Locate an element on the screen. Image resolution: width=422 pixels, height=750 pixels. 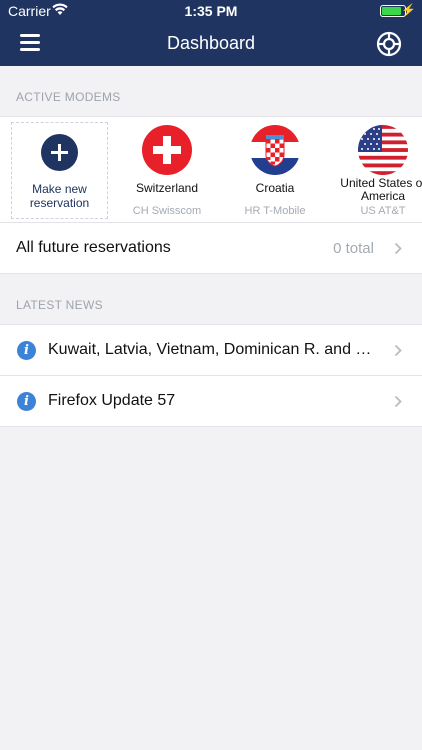
page-title: Dashboard is located at coordinates (211, 43).